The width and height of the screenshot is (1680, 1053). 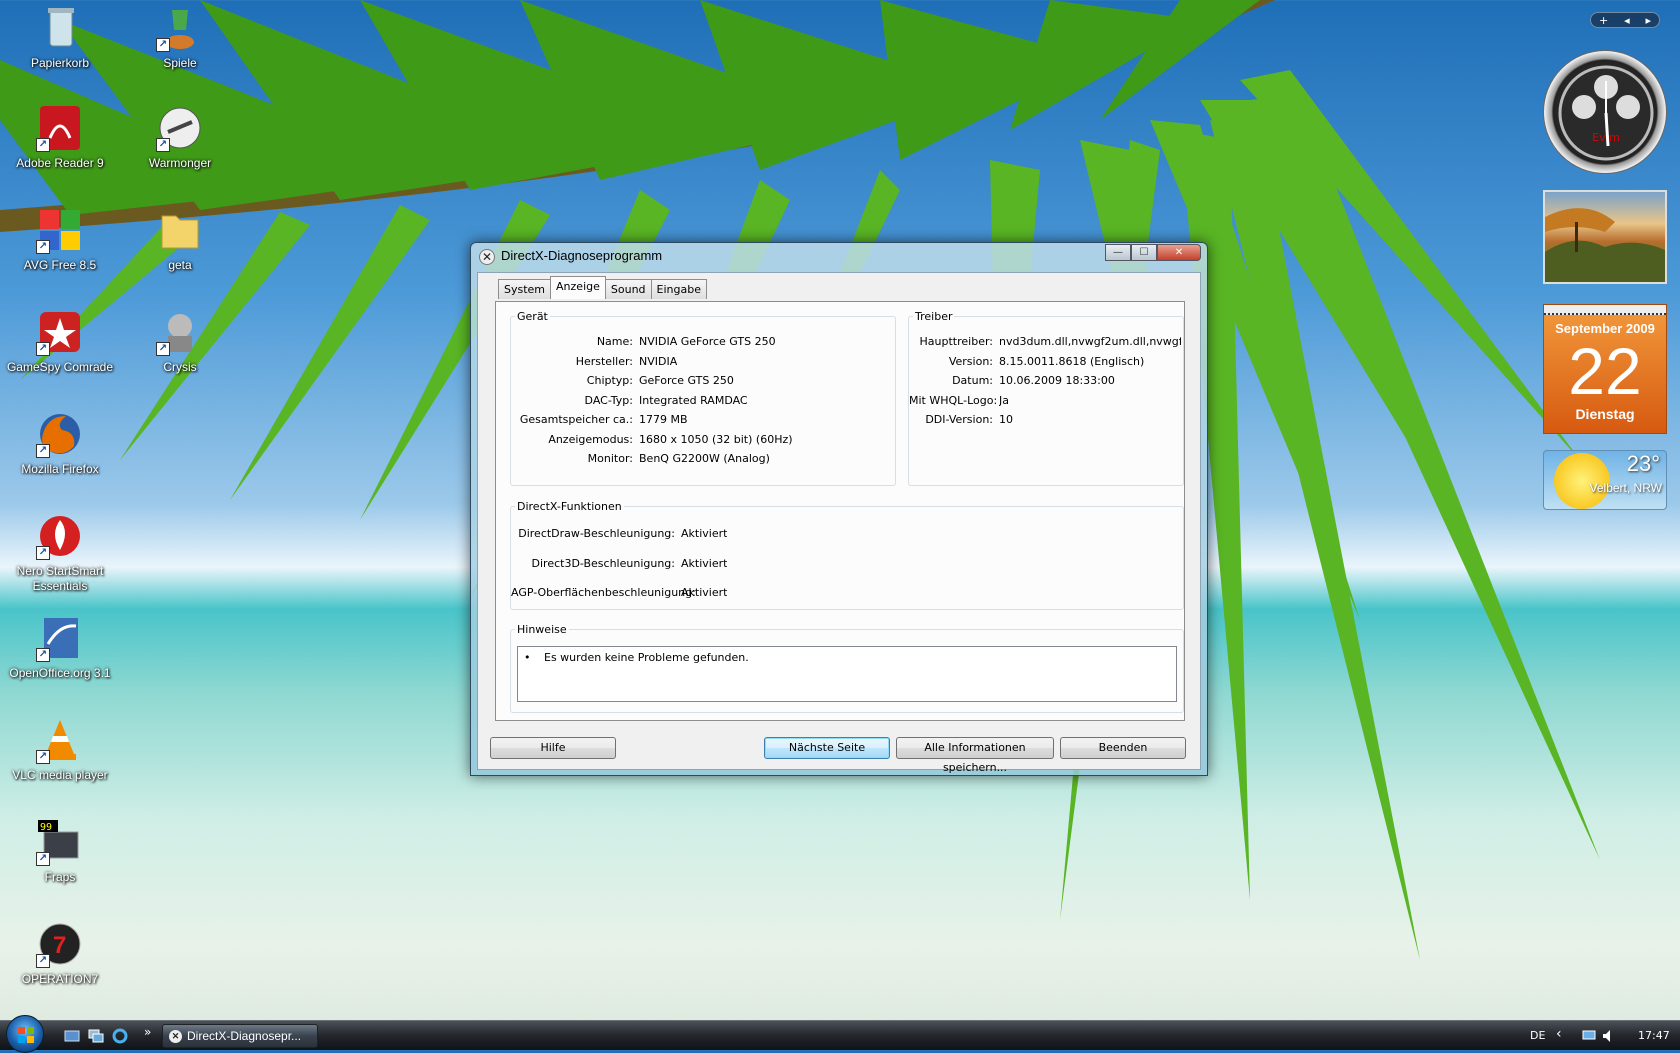 What do you see at coordinates (1144, 252) in the screenshot?
I see `maximize-button: ☐` at bounding box center [1144, 252].